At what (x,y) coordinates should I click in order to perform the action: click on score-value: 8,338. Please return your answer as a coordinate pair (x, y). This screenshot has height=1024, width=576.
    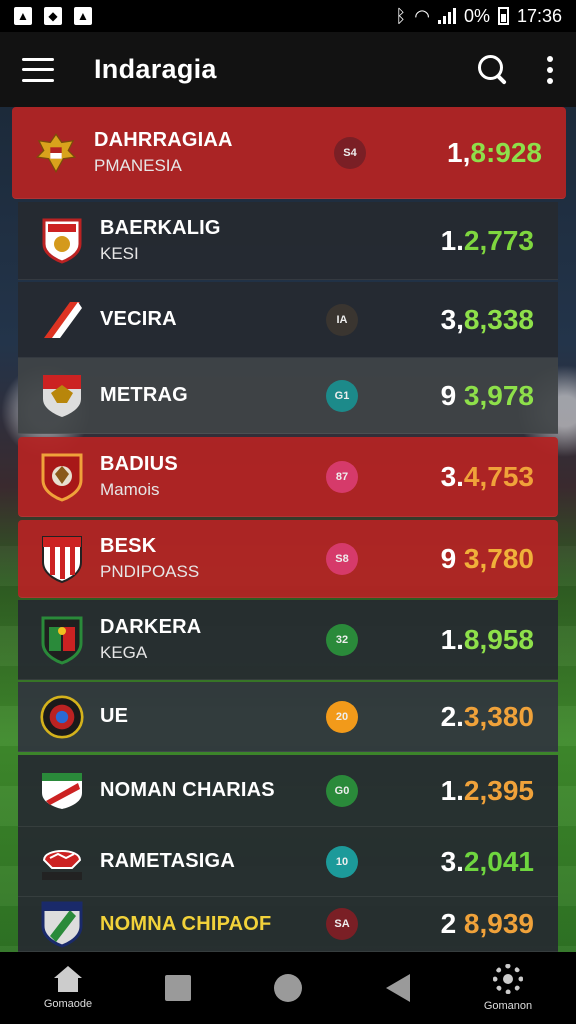
    Looking at the image, I should click on (498, 319).